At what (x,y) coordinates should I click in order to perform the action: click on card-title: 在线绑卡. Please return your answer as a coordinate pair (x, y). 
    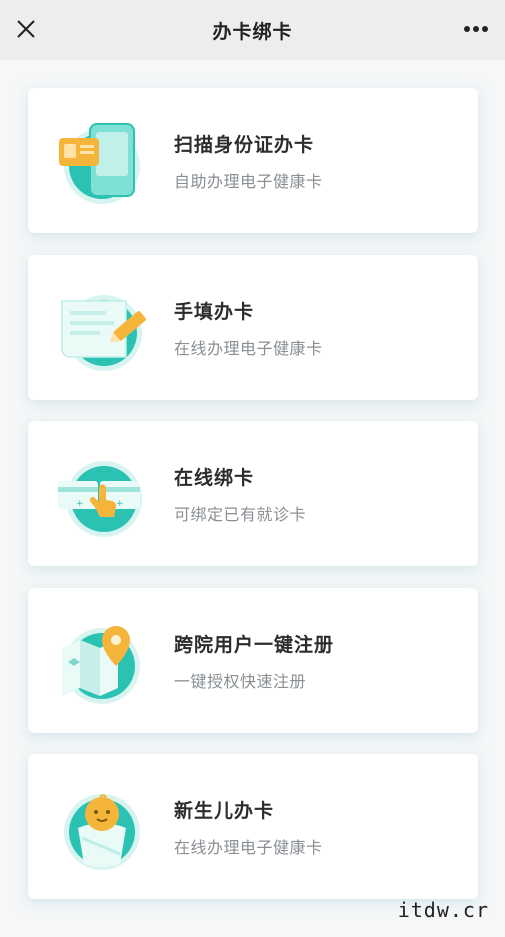
    Looking at the image, I should click on (214, 478).